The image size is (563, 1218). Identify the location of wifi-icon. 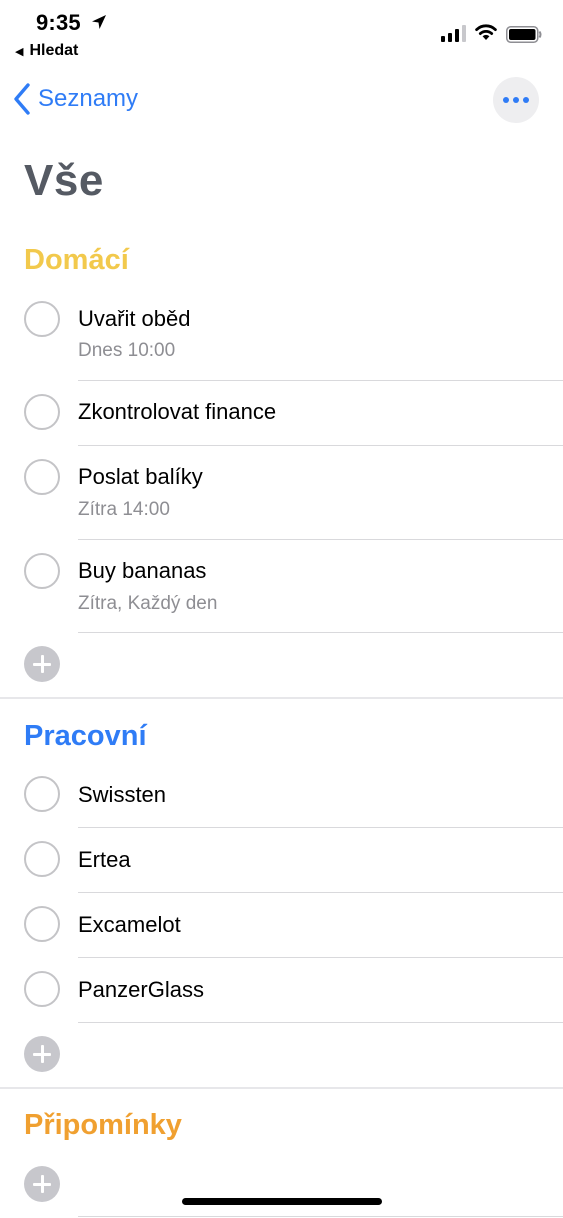
(486, 32).